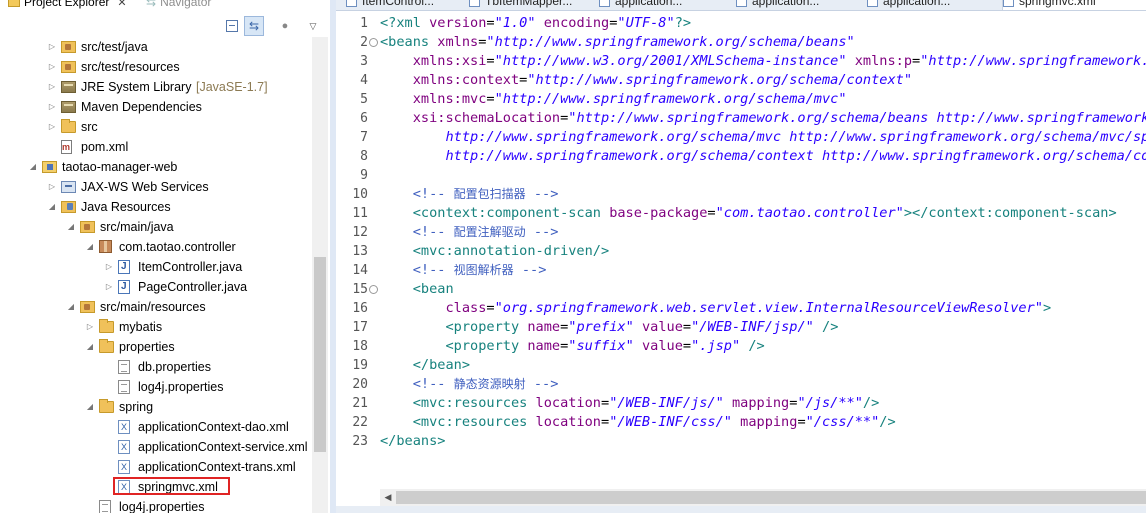 Image resolution: width=1146 pixels, height=513 pixels. What do you see at coordinates (458, 42) in the screenshot?
I see `code-token-attr: xmlns` at bounding box center [458, 42].